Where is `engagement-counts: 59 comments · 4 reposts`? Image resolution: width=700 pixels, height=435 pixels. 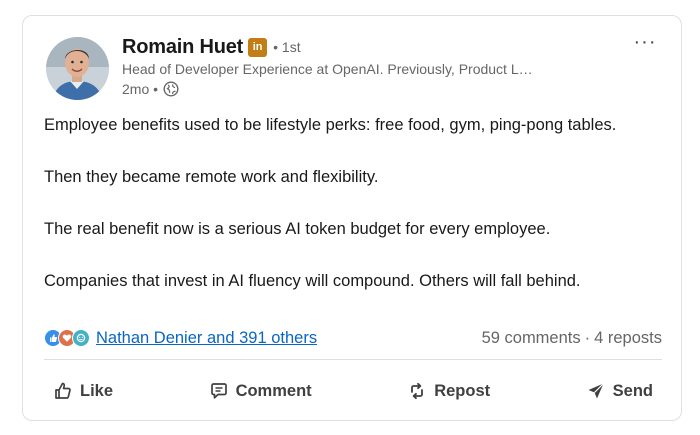 engagement-counts: 59 comments · 4 reposts is located at coordinates (572, 338).